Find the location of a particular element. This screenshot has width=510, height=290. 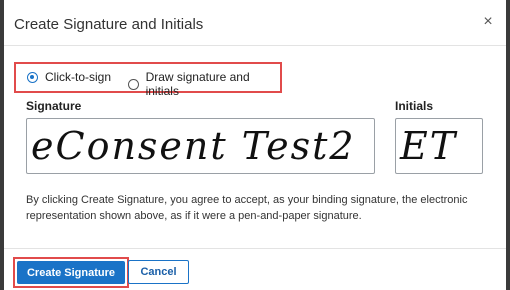

create-signature-button: Create Signature is located at coordinates (71, 272).